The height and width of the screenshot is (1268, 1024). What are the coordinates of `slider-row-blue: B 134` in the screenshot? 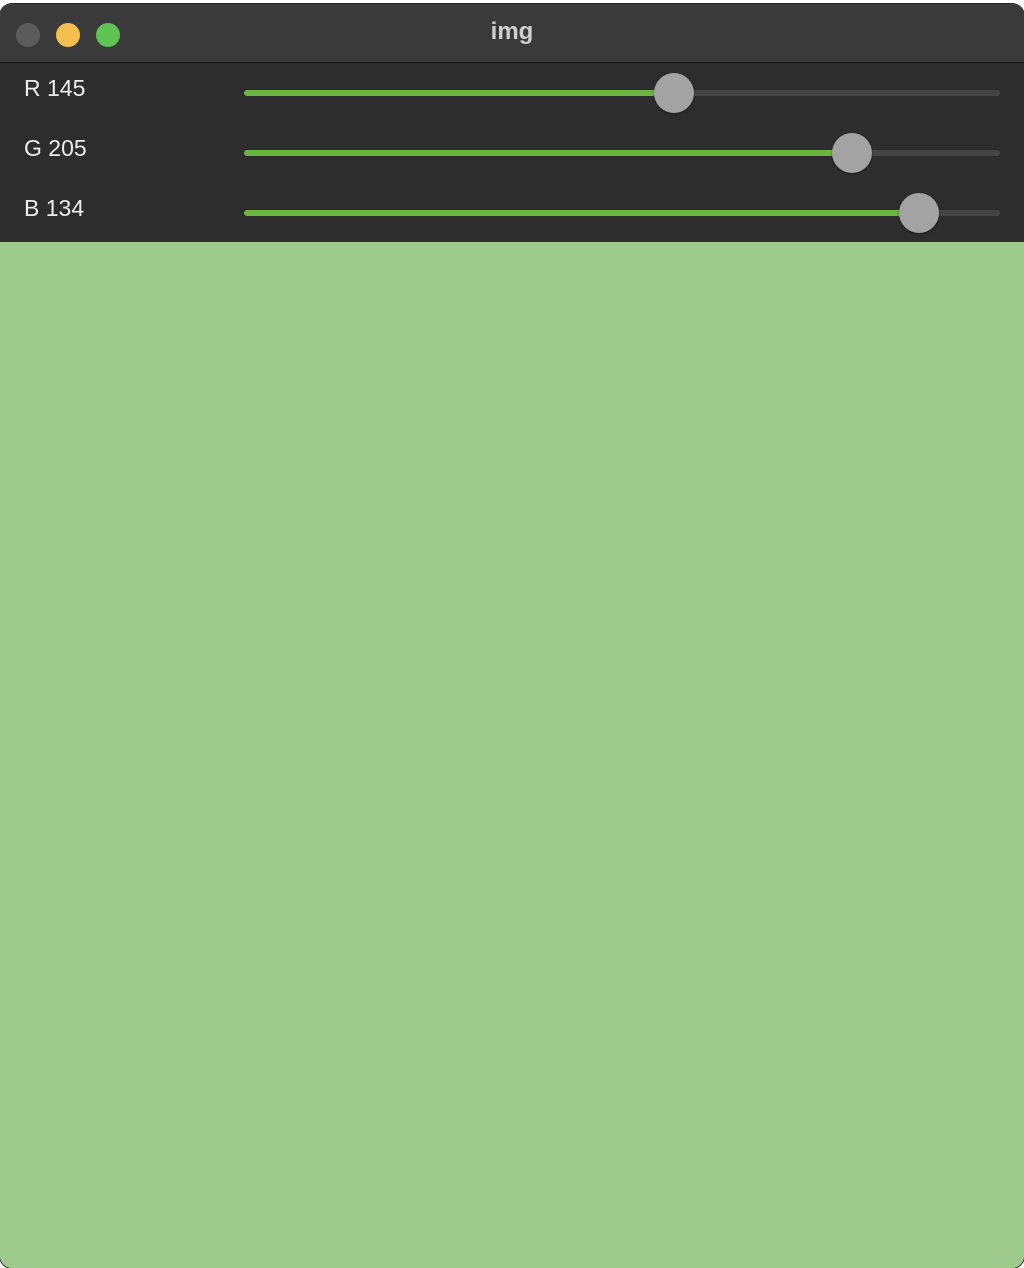 It's located at (512, 213).